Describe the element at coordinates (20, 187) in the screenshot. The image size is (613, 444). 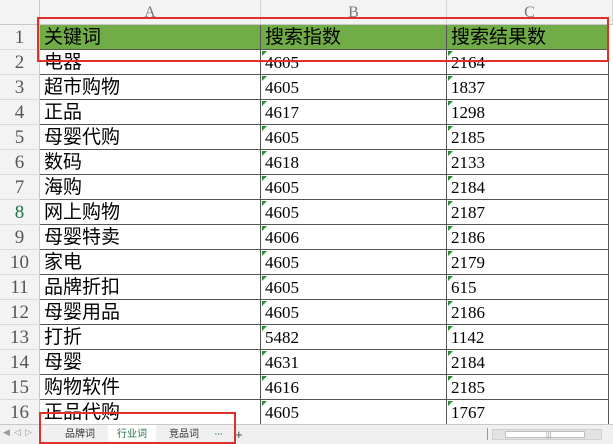
I see `row-number: 7` at that location.